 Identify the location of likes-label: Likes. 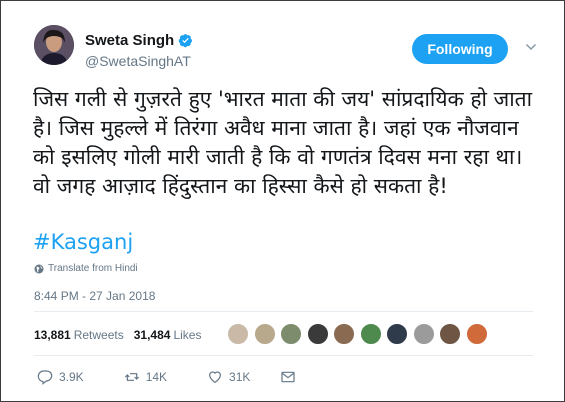
(187, 335).